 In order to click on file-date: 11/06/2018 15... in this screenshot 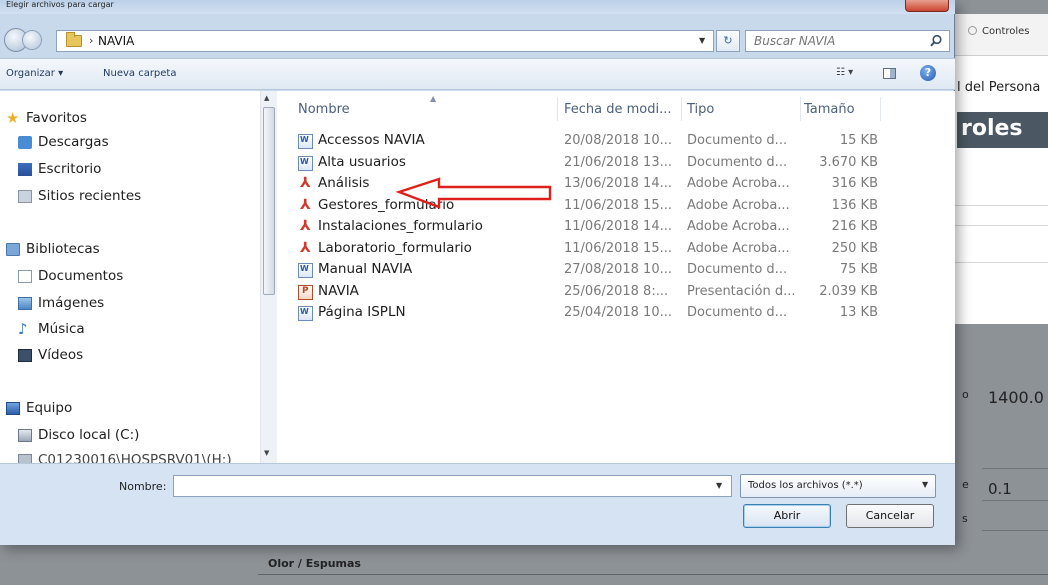, I will do `click(618, 205)`.